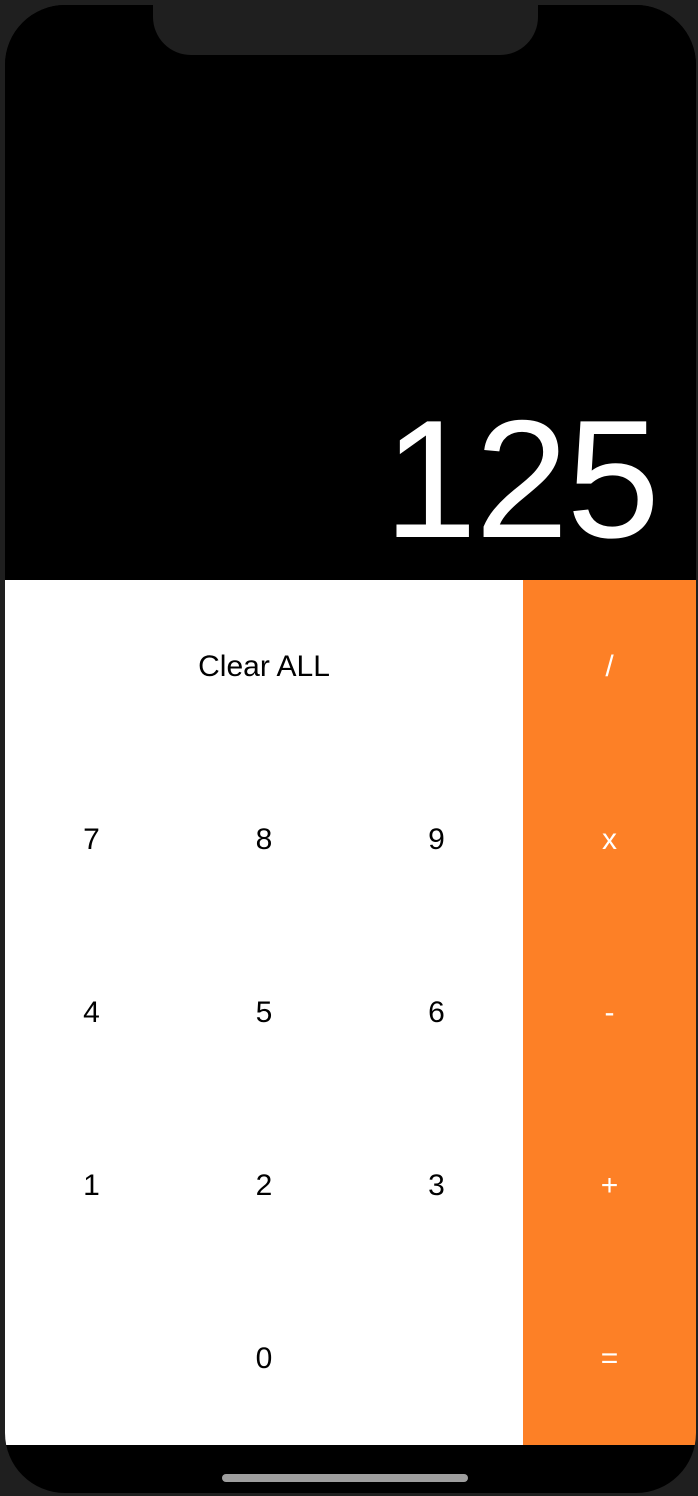 The image size is (698, 1496). I want to click on multiply-button: x, so click(609, 839).